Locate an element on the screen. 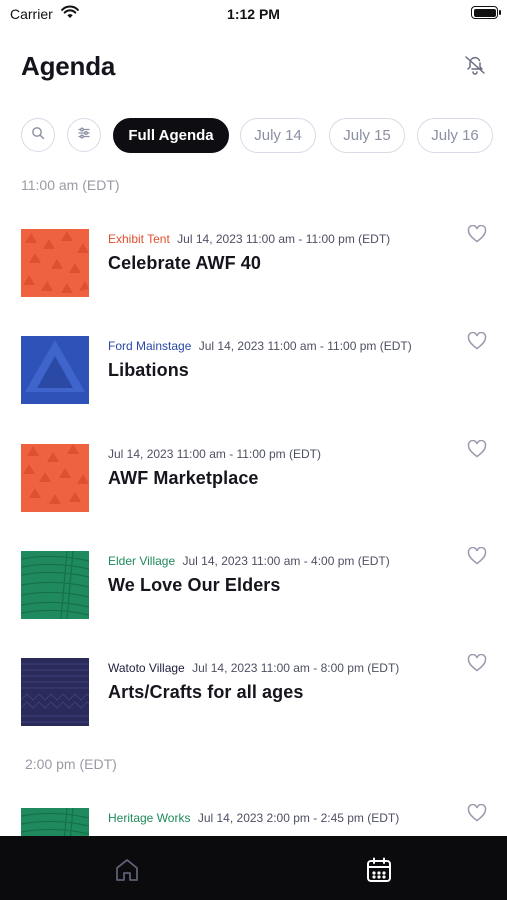 This screenshot has width=507, height=900. filter-bar: Full Agenda July 14 July 15 July 16 is located at coordinates (264, 136).